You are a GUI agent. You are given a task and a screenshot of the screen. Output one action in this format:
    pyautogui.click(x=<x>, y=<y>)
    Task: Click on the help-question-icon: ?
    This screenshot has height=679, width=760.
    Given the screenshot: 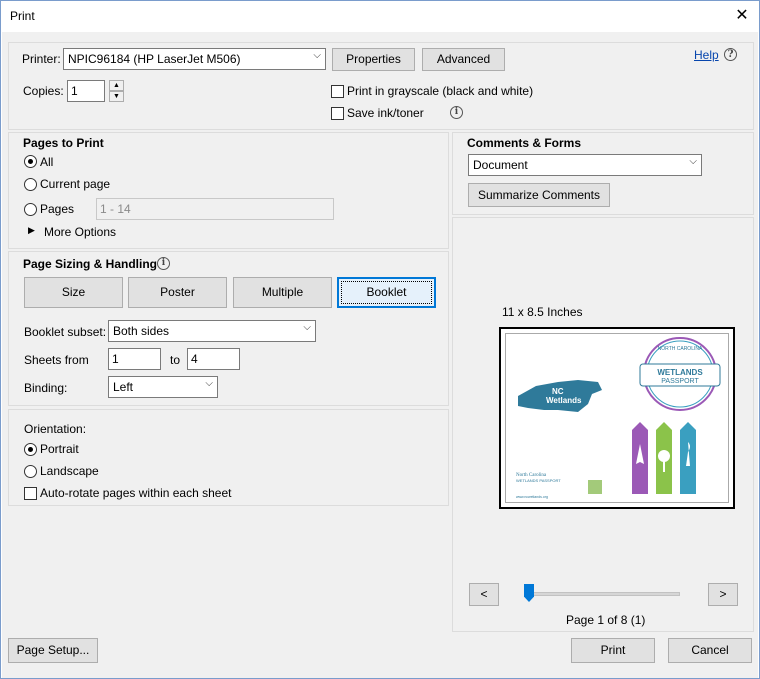 What is the action you would take?
    pyautogui.click(x=730, y=54)
    